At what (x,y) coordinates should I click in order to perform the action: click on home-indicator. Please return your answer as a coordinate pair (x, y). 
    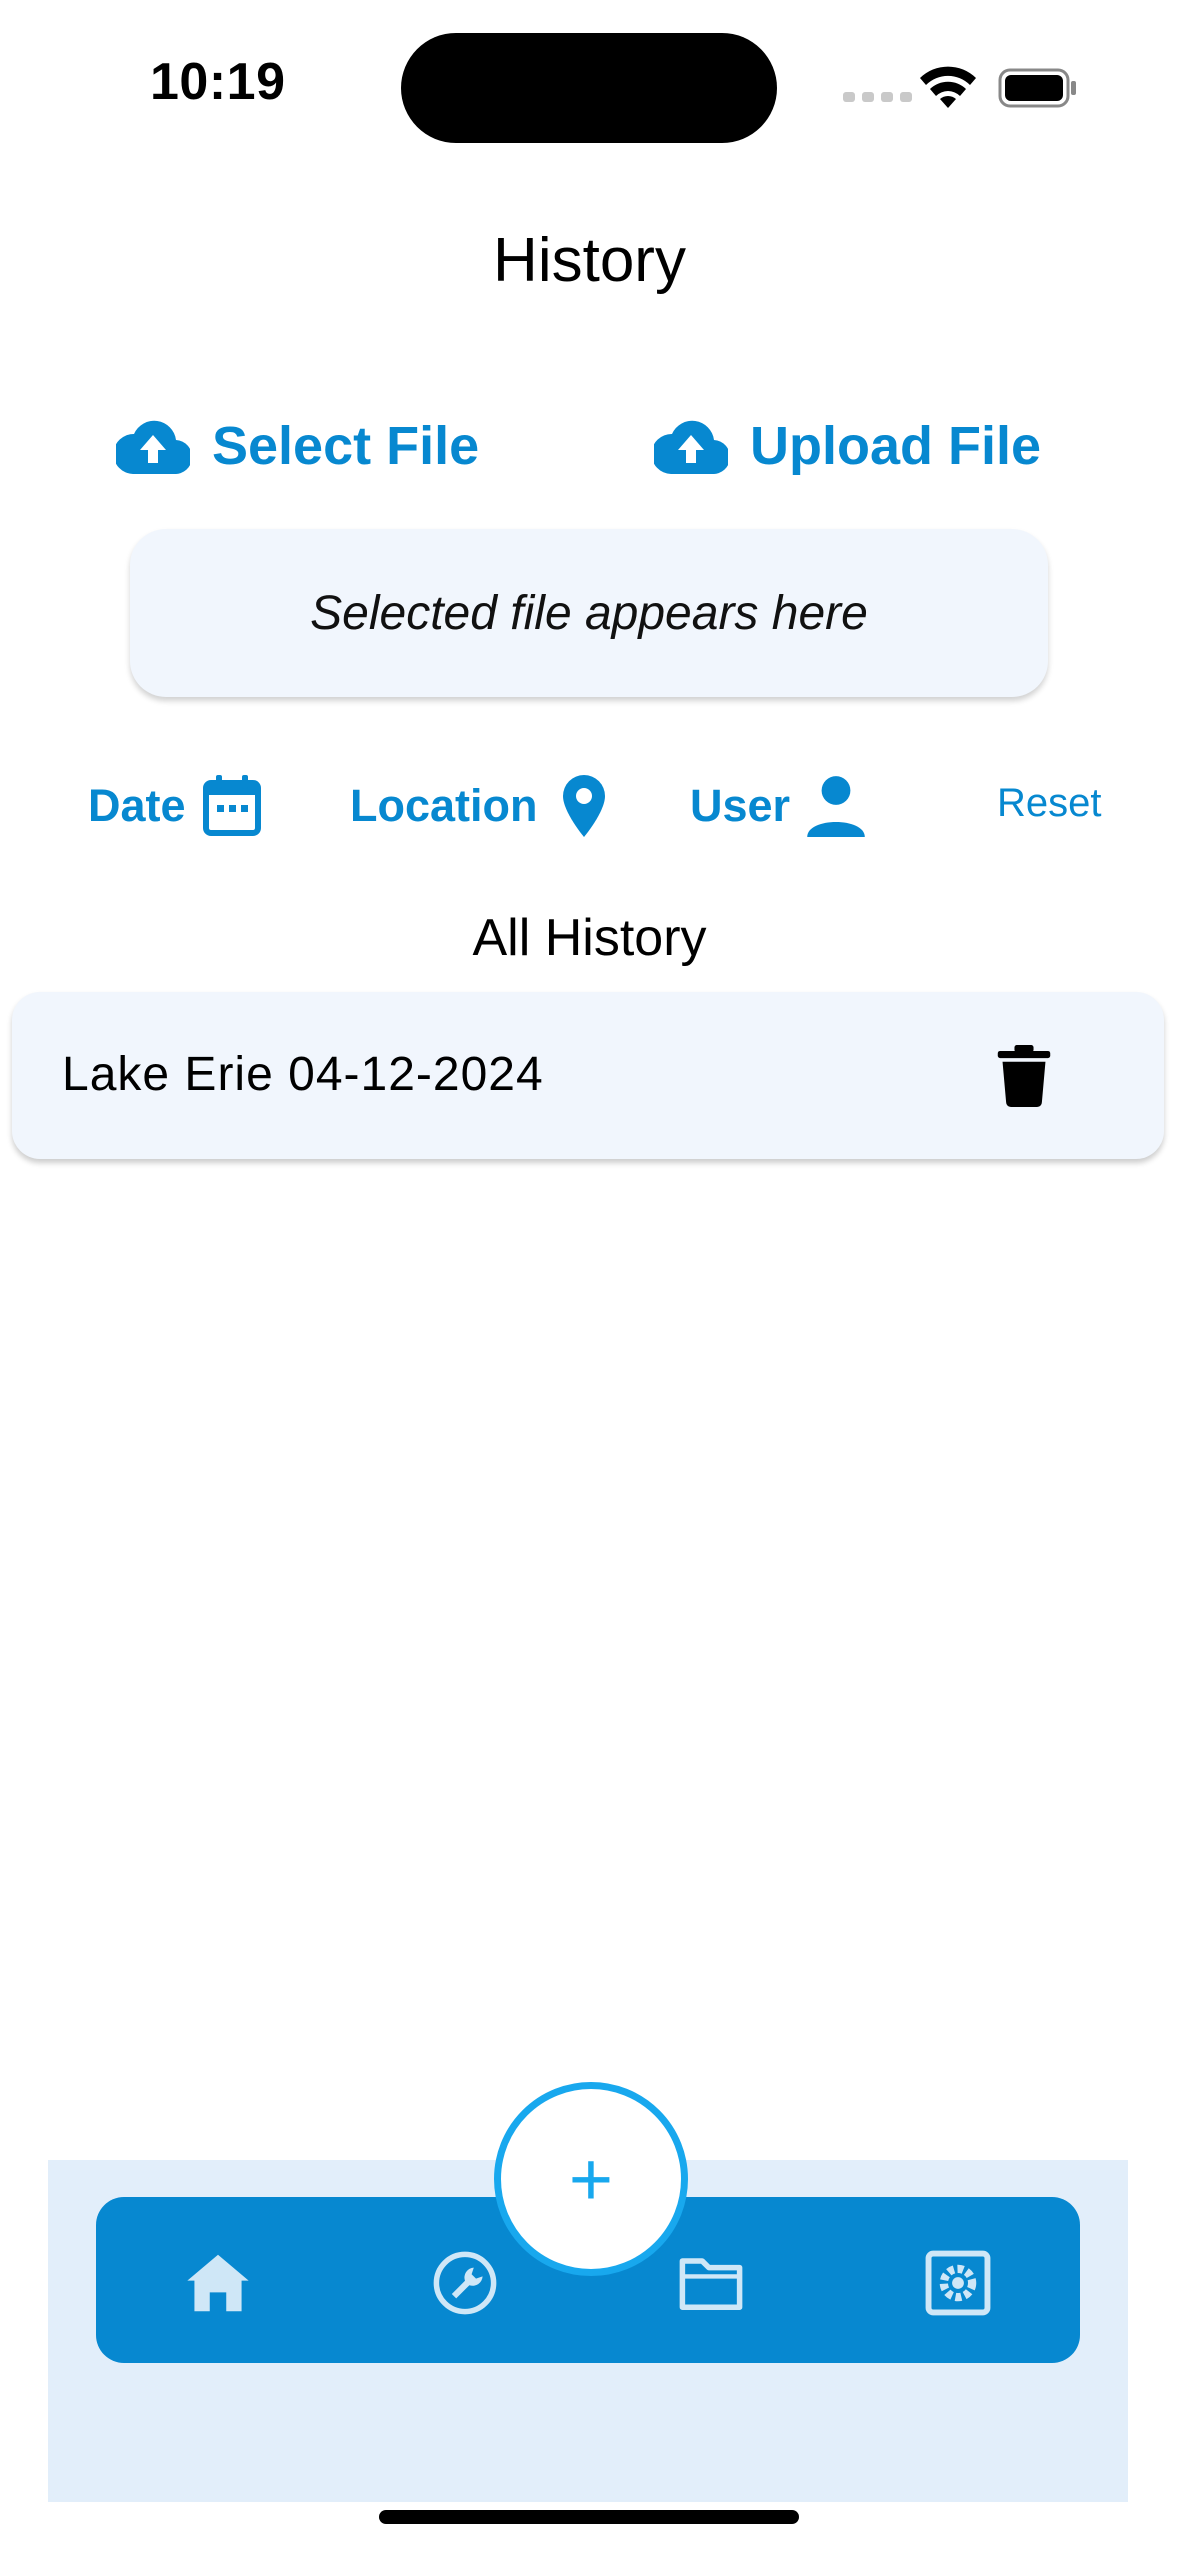
    Looking at the image, I should click on (589, 2517).